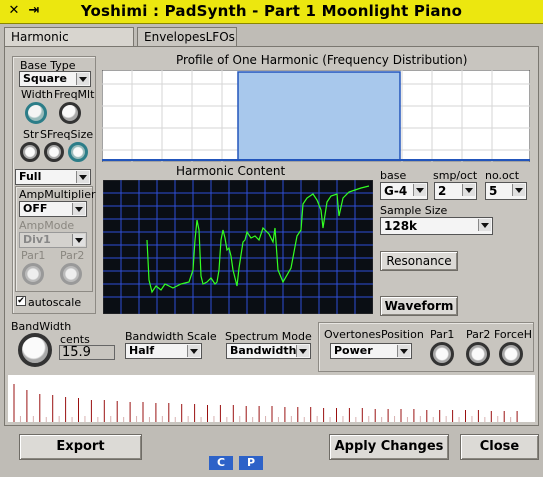 Image resolution: width=543 pixels, height=477 pixels. I want to click on base-select: G-4, so click(404, 191).